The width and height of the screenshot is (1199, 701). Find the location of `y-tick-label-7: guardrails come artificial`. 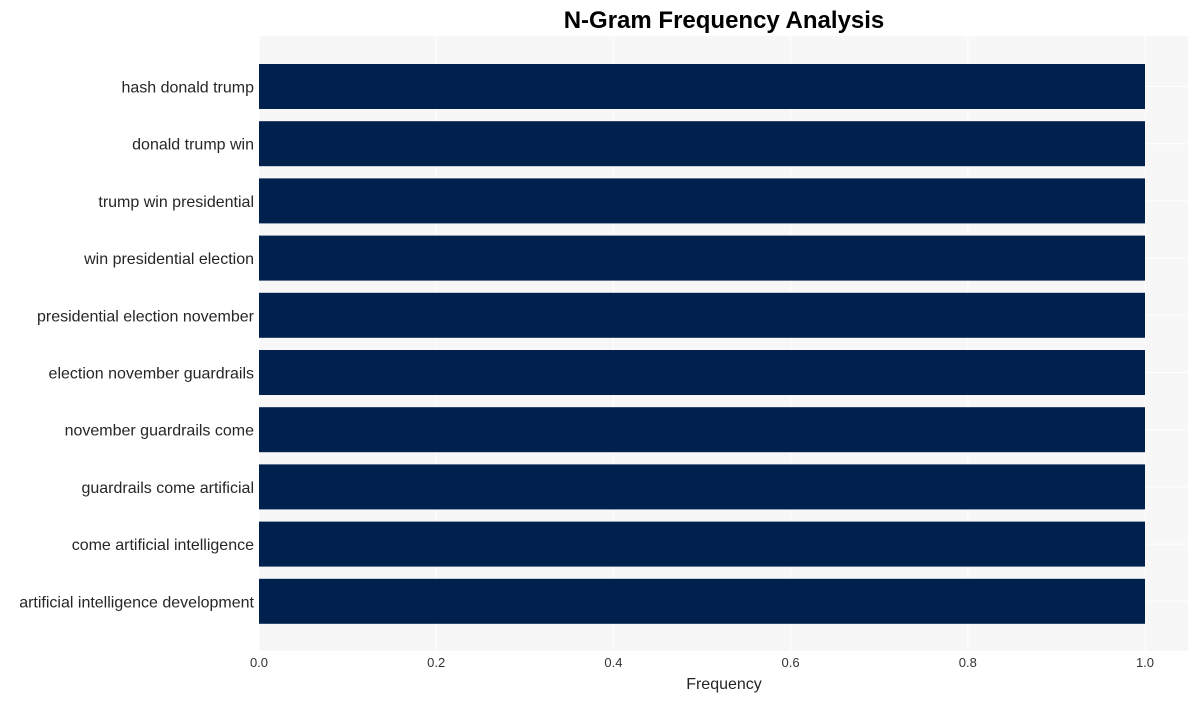

y-tick-label-7: guardrails come artificial is located at coordinates (167, 488).